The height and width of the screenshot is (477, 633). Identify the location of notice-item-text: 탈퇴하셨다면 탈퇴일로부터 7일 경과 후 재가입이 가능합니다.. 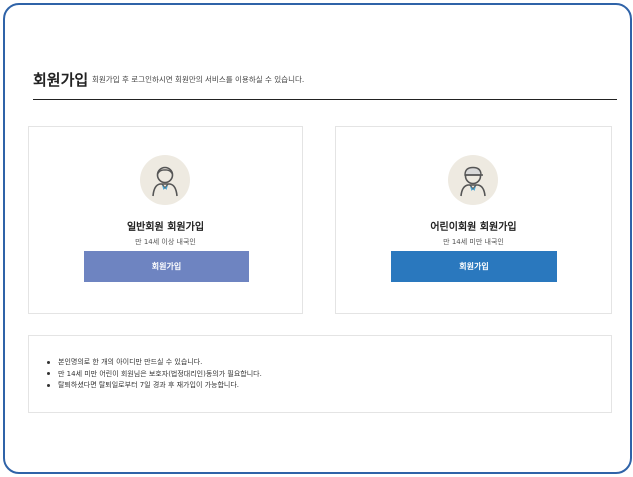
(149, 385).